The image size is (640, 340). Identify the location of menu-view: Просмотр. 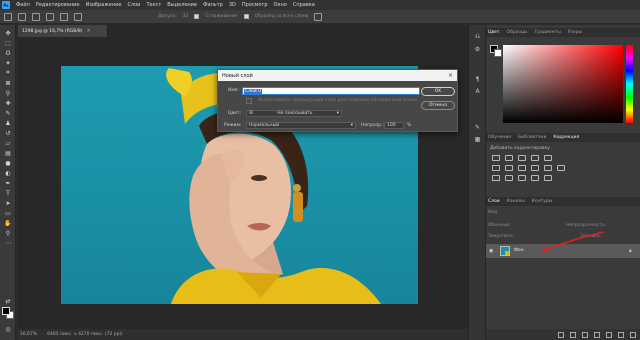
(255, 5).